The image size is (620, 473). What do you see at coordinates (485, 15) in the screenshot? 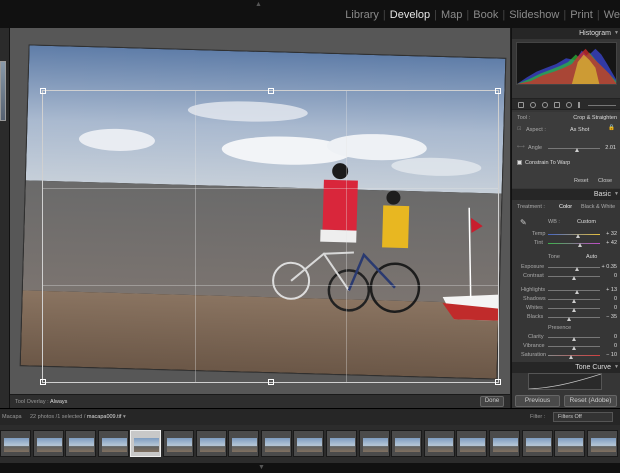
I see `module-book: Book` at bounding box center [485, 15].